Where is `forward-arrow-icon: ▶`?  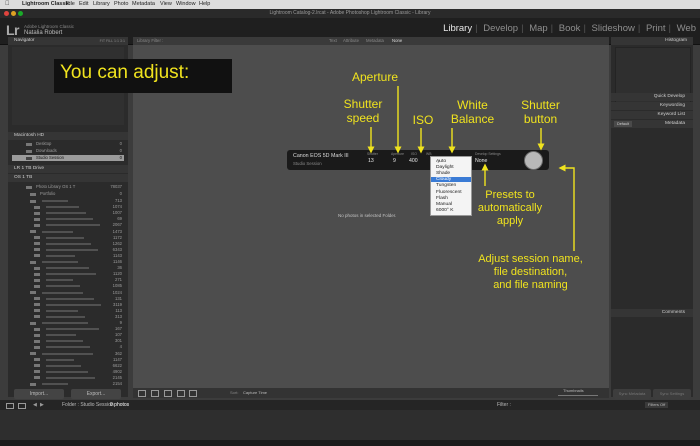 forward-arrow-icon: ▶ is located at coordinates (42, 405).